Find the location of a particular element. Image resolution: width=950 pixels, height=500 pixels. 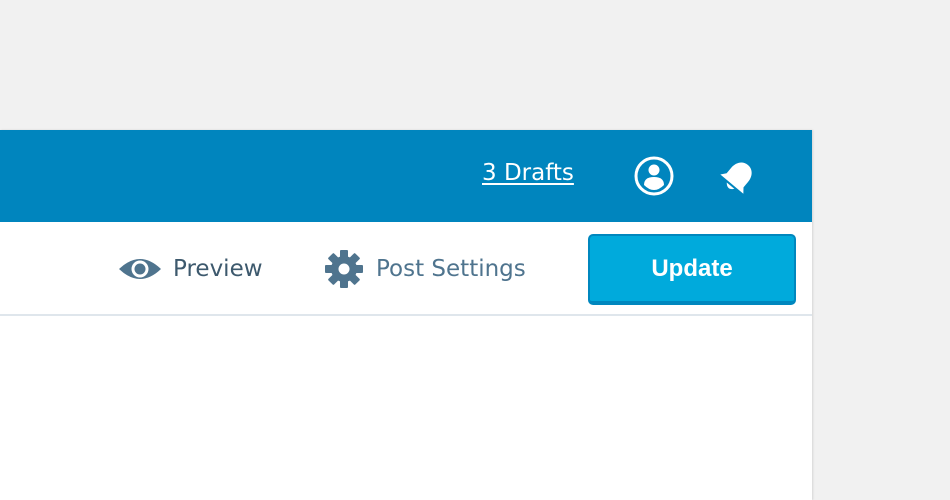

user-circle-icon is located at coordinates (654, 176).